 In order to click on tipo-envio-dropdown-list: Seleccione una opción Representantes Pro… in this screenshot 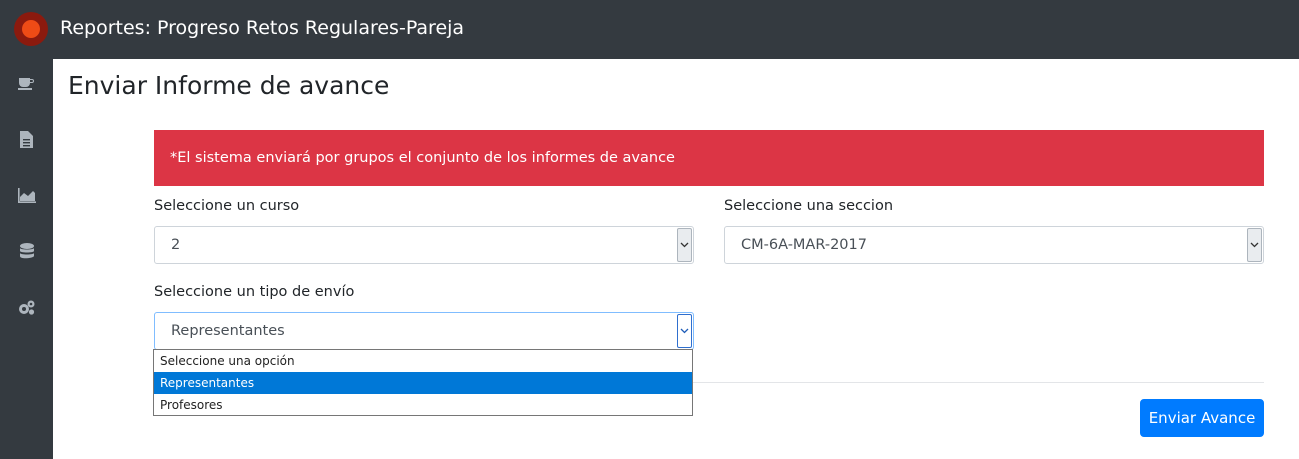, I will do `click(423, 382)`.